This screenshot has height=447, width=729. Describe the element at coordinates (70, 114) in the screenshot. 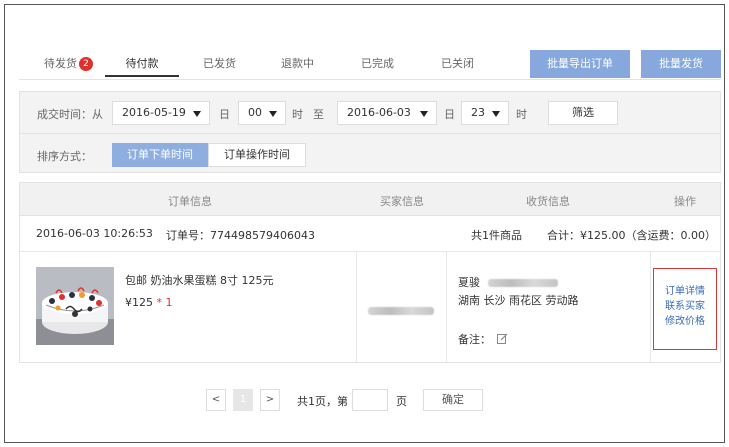

I see `deal-time-label: 成交时间：从` at that location.